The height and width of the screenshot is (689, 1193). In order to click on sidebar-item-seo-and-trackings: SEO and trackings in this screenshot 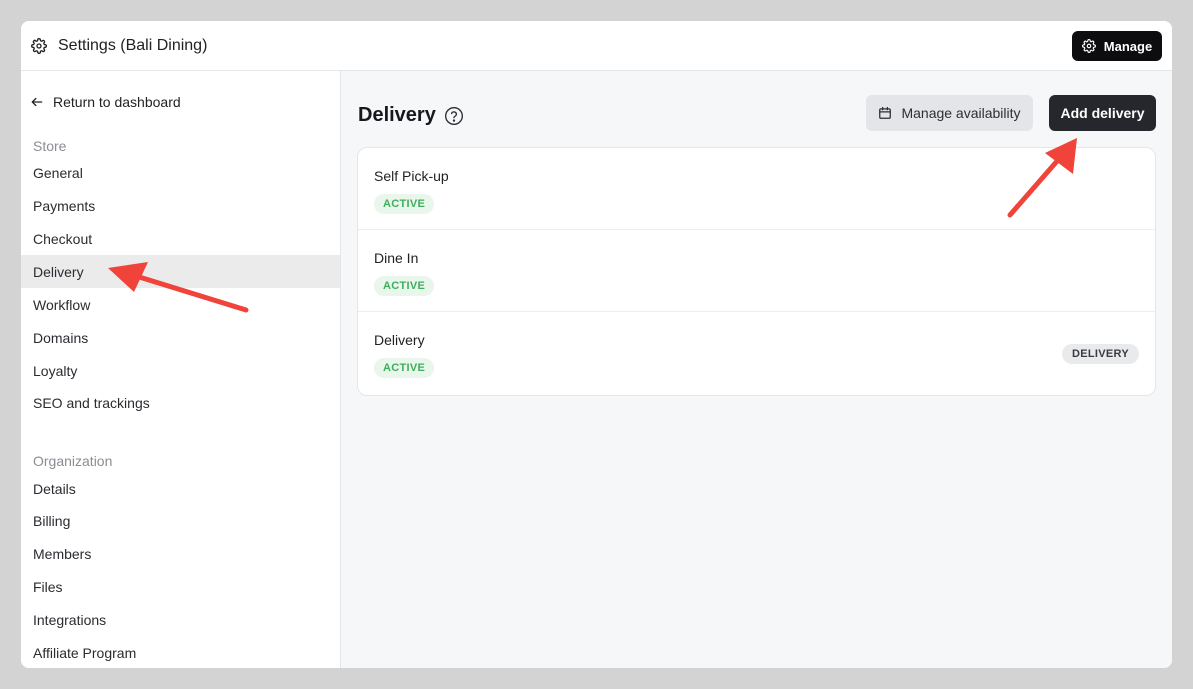, I will do `click(180, 402)`.